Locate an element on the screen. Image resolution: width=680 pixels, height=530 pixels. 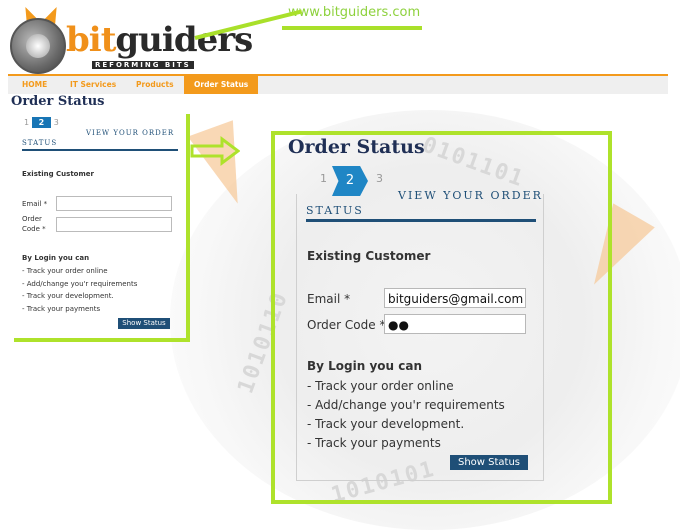
existing-customer-heading: Existing Customer is located at coordinates (369, 256).